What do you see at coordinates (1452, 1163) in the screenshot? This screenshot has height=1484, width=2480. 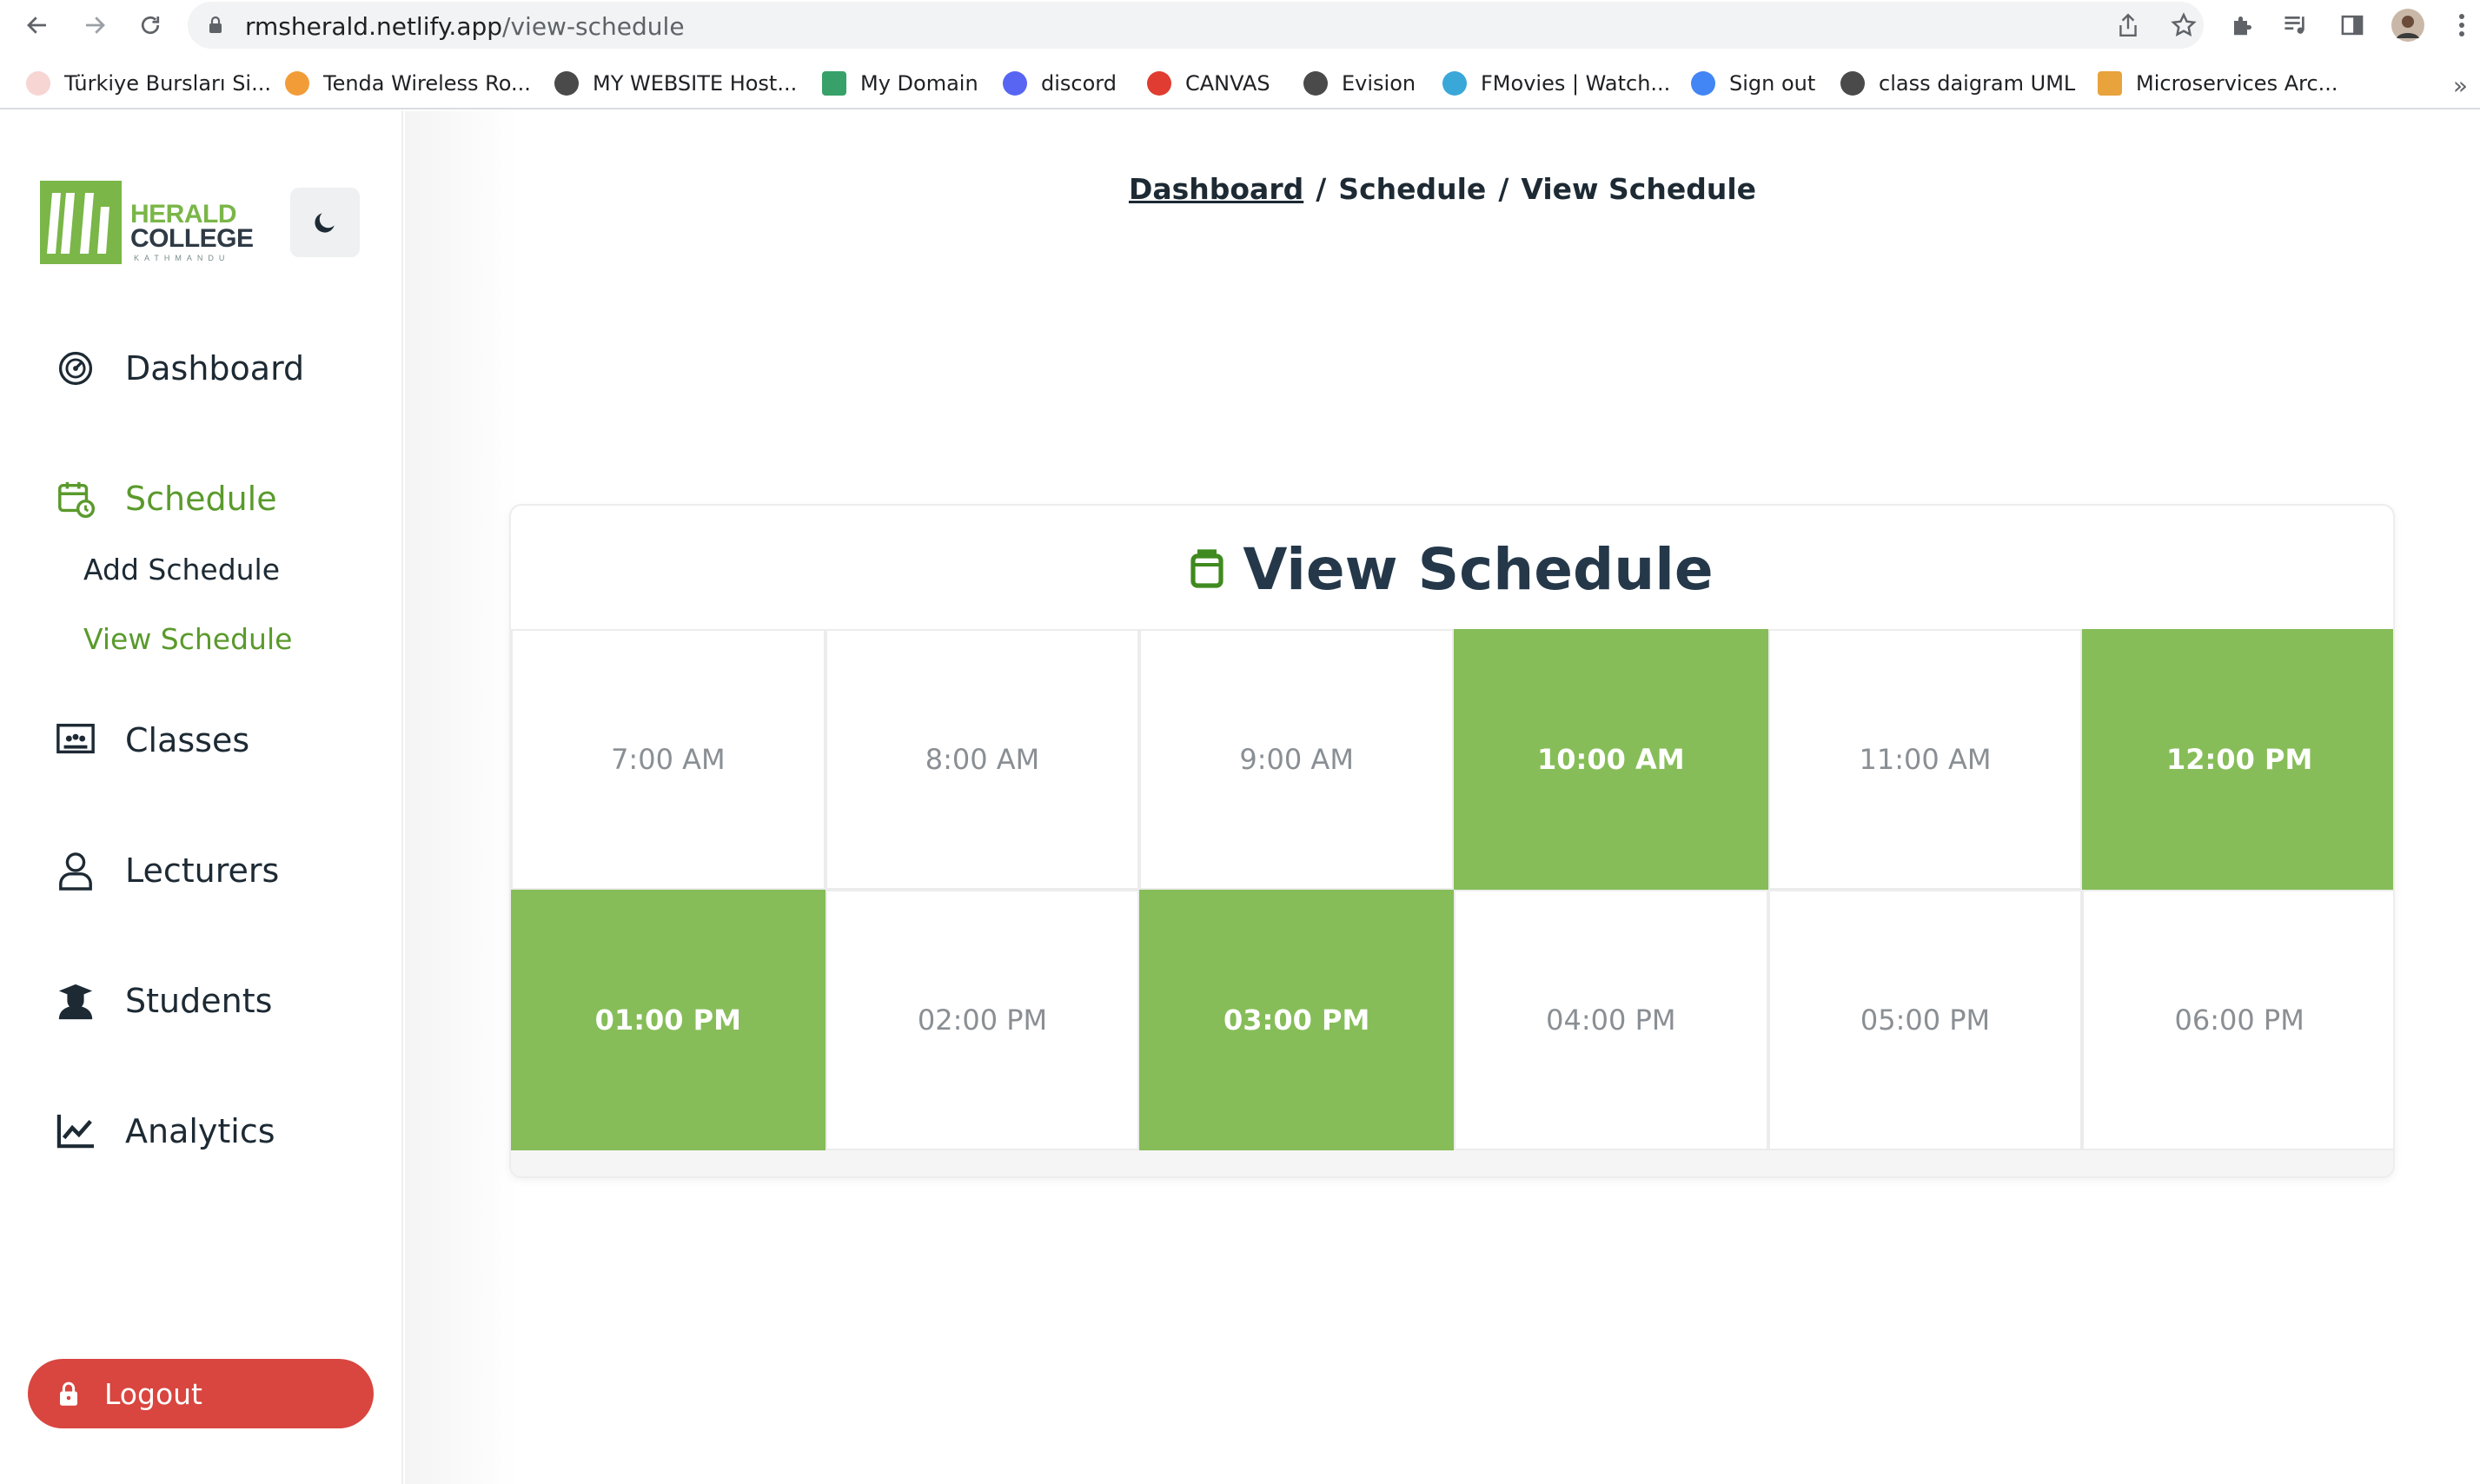 I see `card-footer` at bounding box center [1452, 1163].